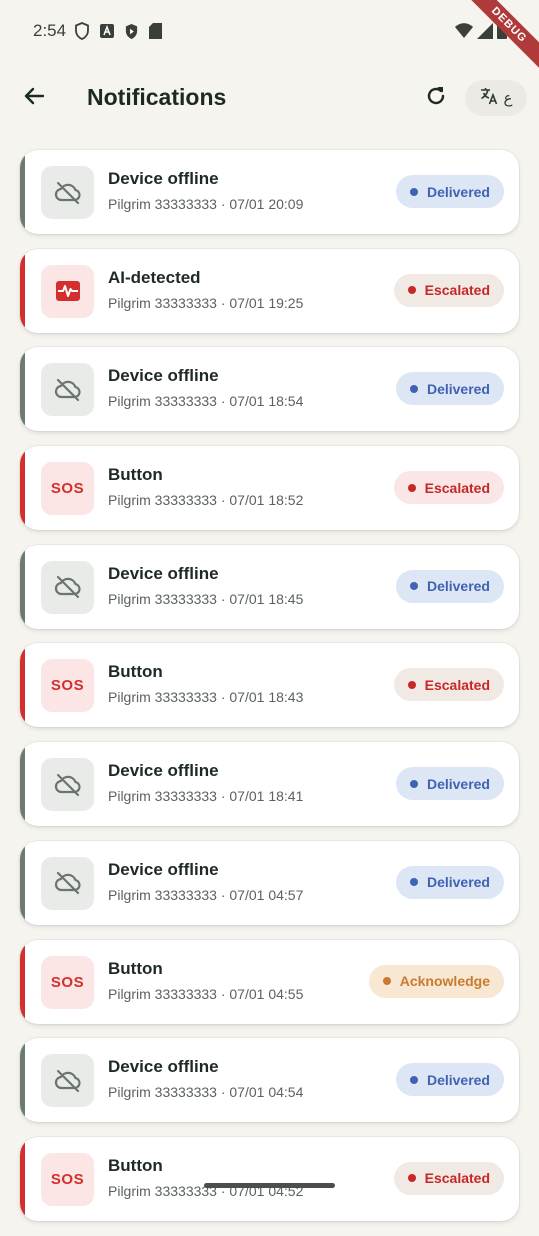 This screenshot has width=539, height=1236. I want to click on notification-subtitle: Pilgrim 33333333 · 07/01 18:45, so click(206, 598).